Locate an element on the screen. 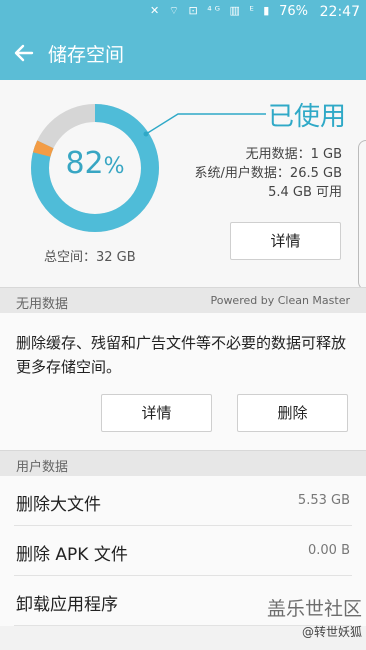  list-item-label: 删除大文件 is located at coordinates (58, 505).